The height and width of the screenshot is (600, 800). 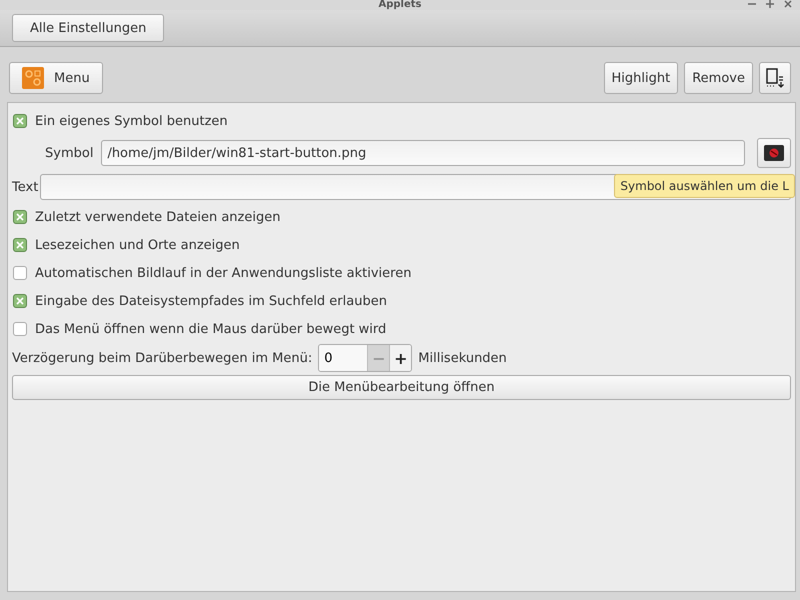 I want to click on spin-label: Verzögerung beim Darüberbewegen im Menü:, so click(x=162, y=358).